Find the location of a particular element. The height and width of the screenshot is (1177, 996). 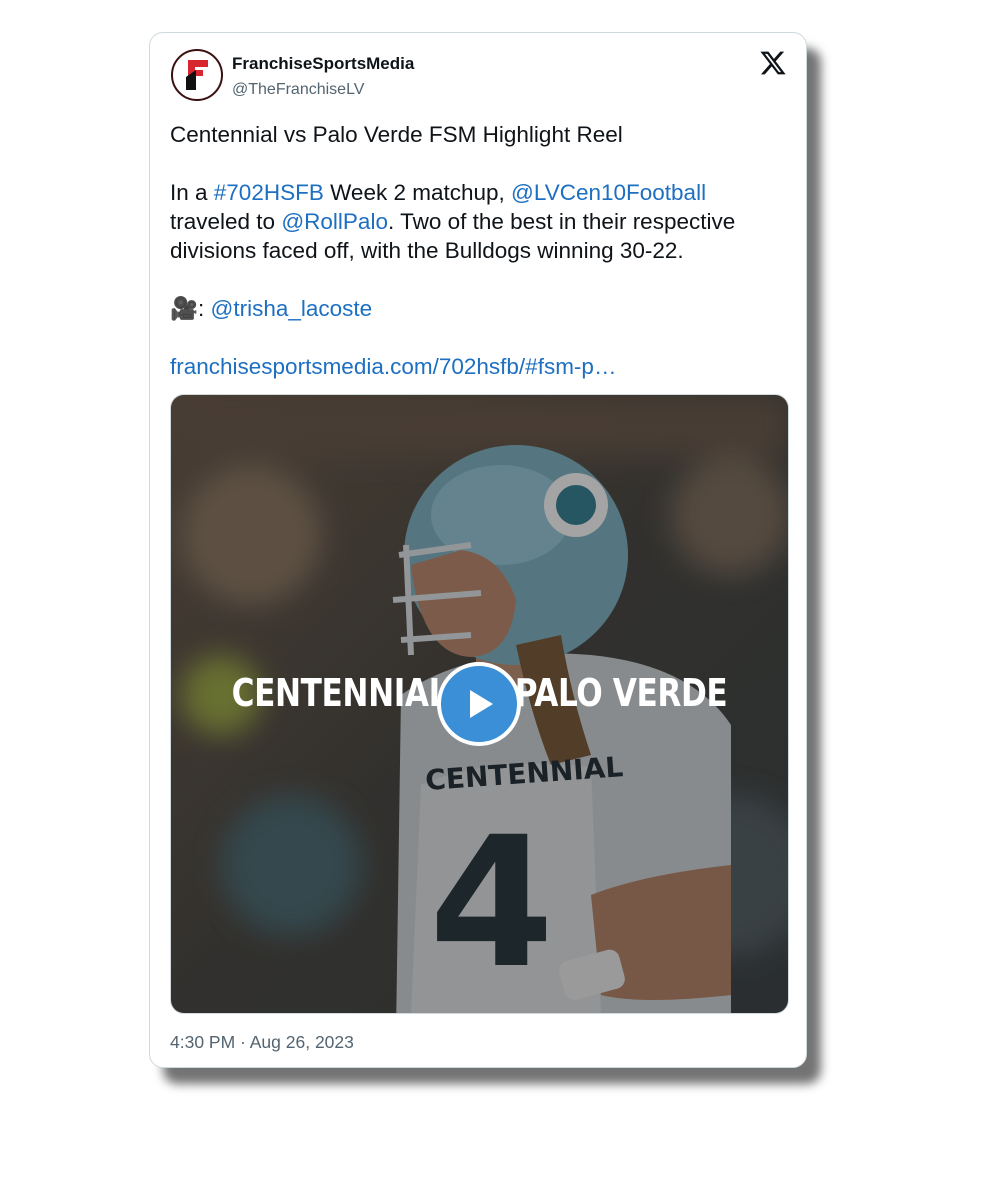

play-icon is located at coordinates (481, 704).